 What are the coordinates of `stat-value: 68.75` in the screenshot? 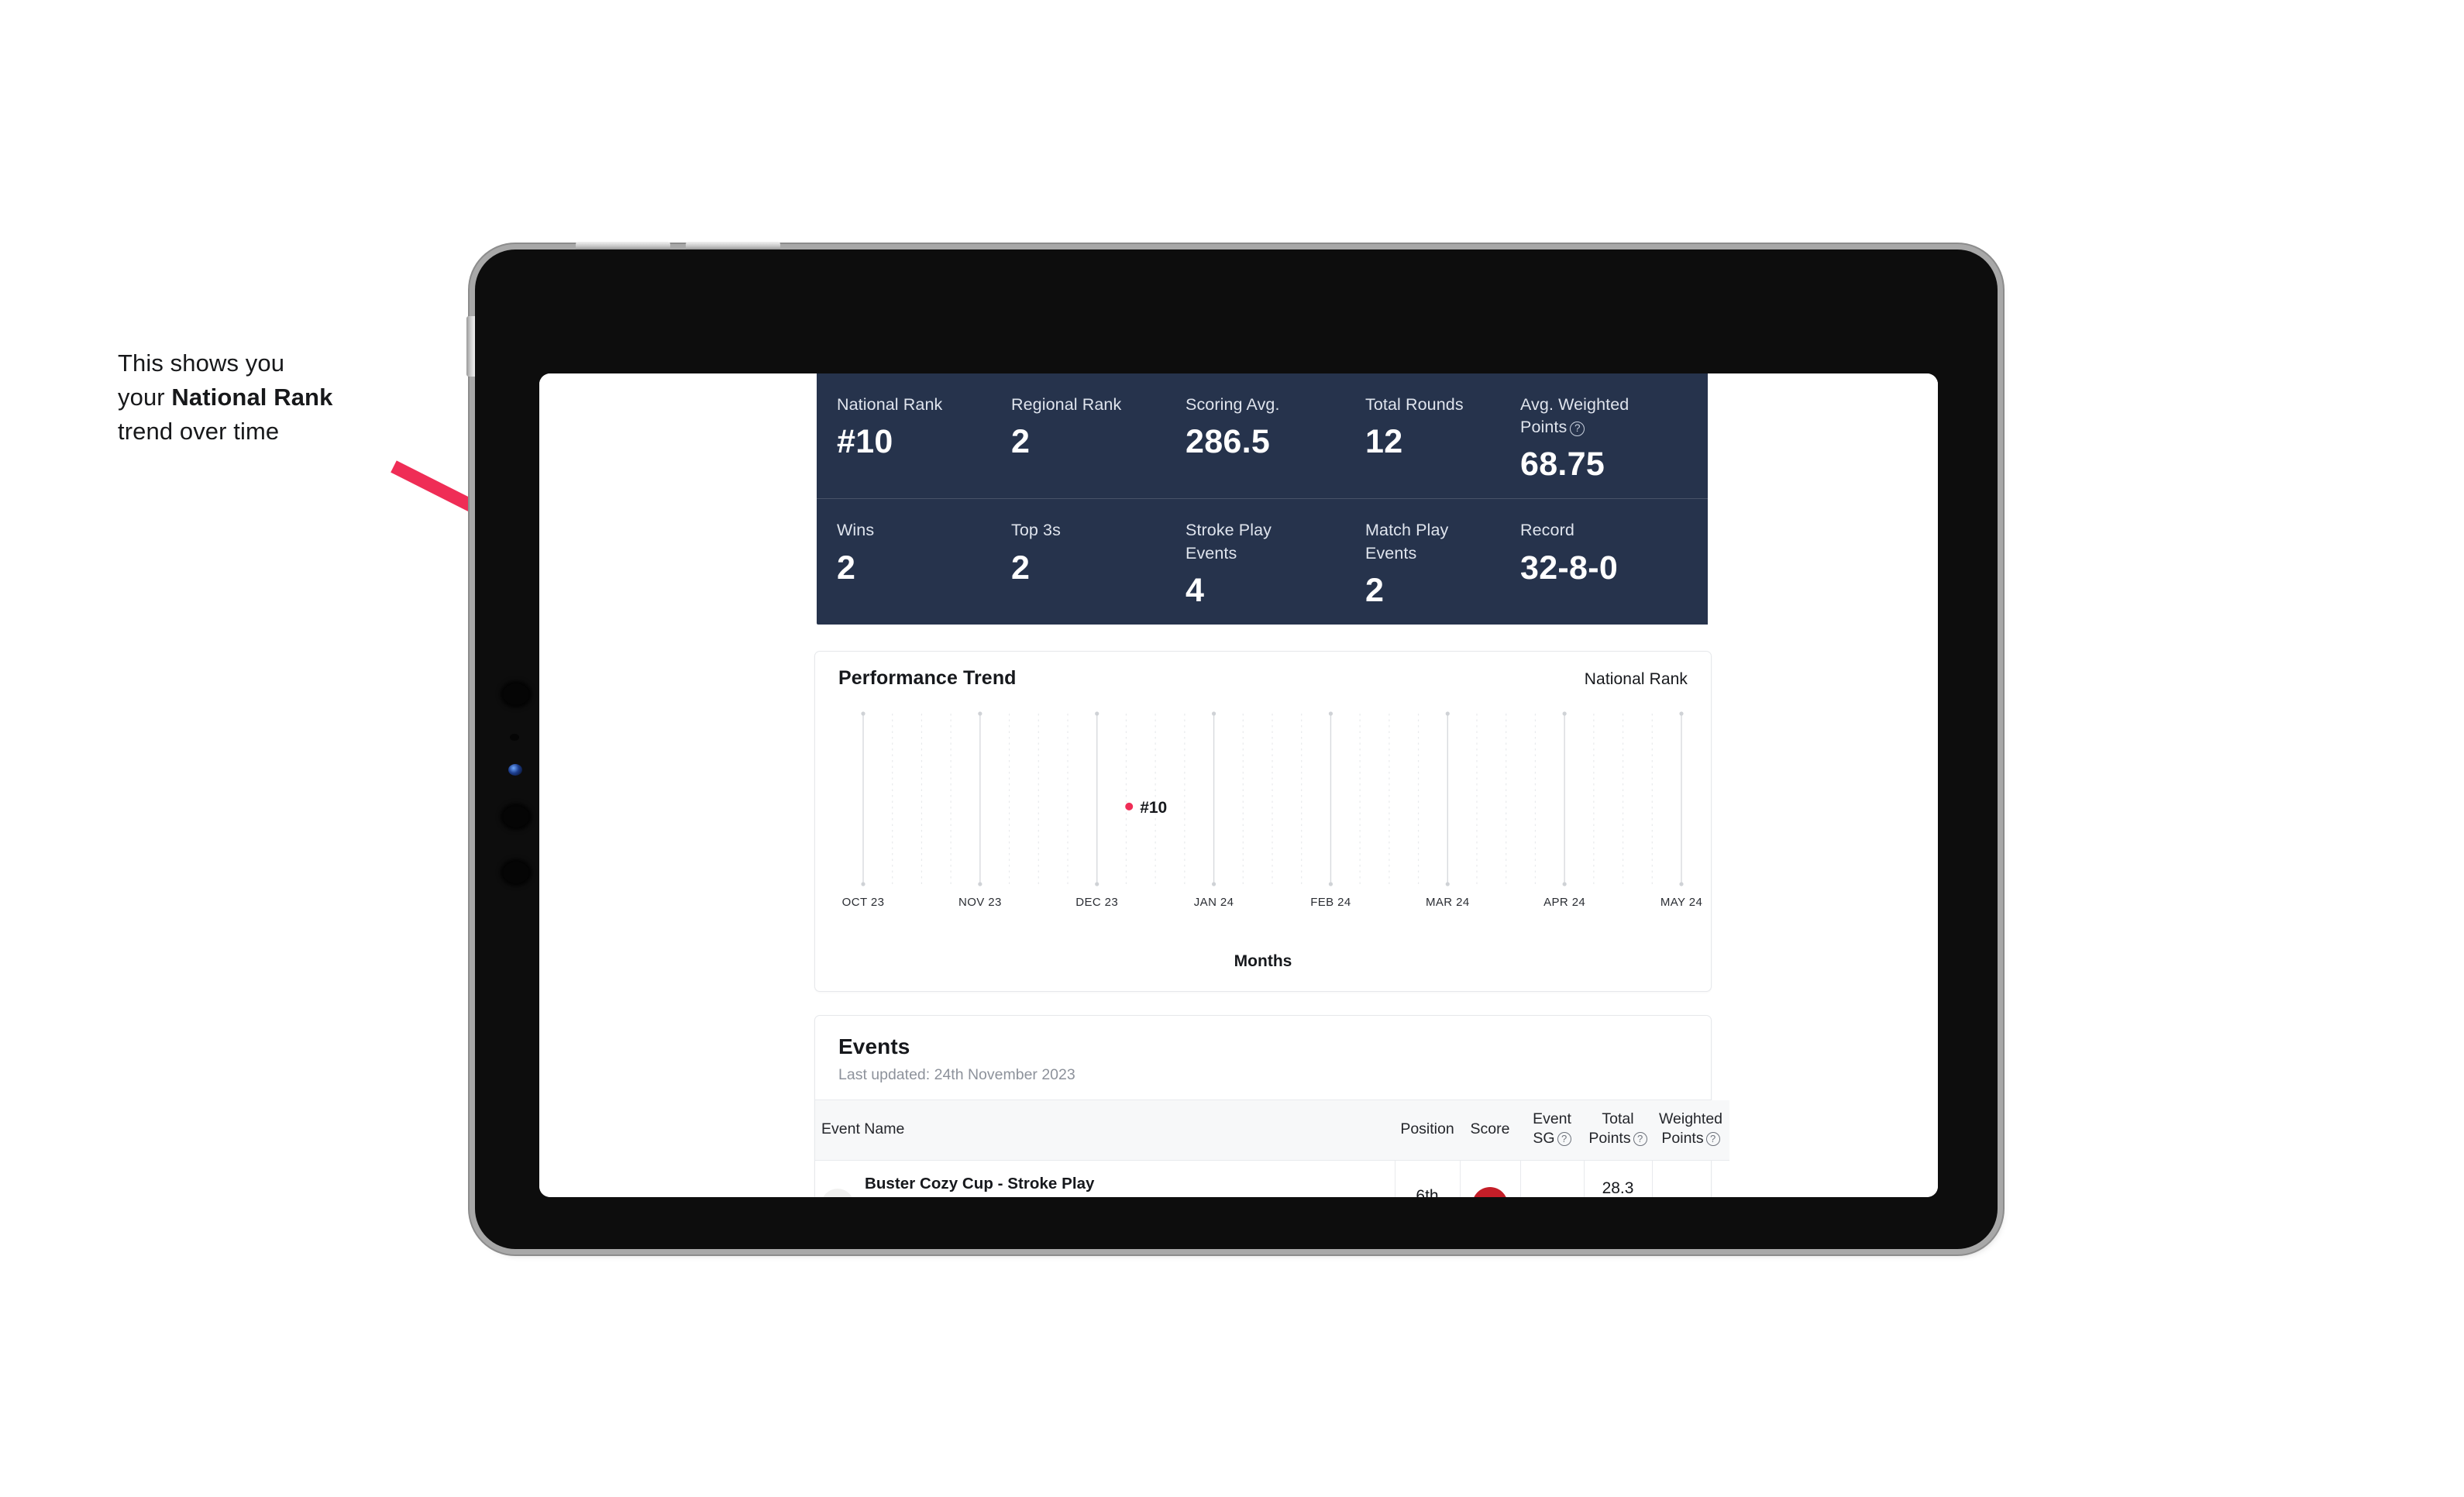 It's located at (1562, 465).